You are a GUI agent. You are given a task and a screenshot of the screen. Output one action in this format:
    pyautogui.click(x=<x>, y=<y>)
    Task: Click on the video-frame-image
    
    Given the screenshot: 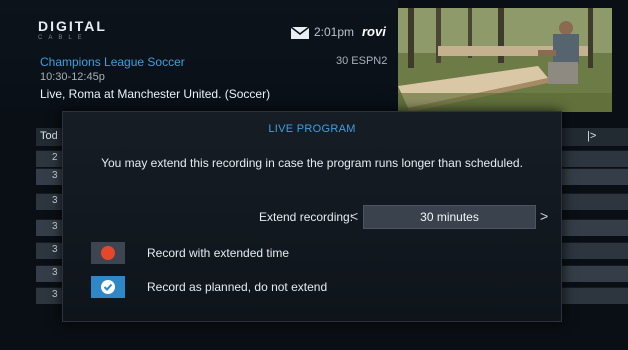 What is the action you would take?
    pyautogui.click(x=505, y=60)
    